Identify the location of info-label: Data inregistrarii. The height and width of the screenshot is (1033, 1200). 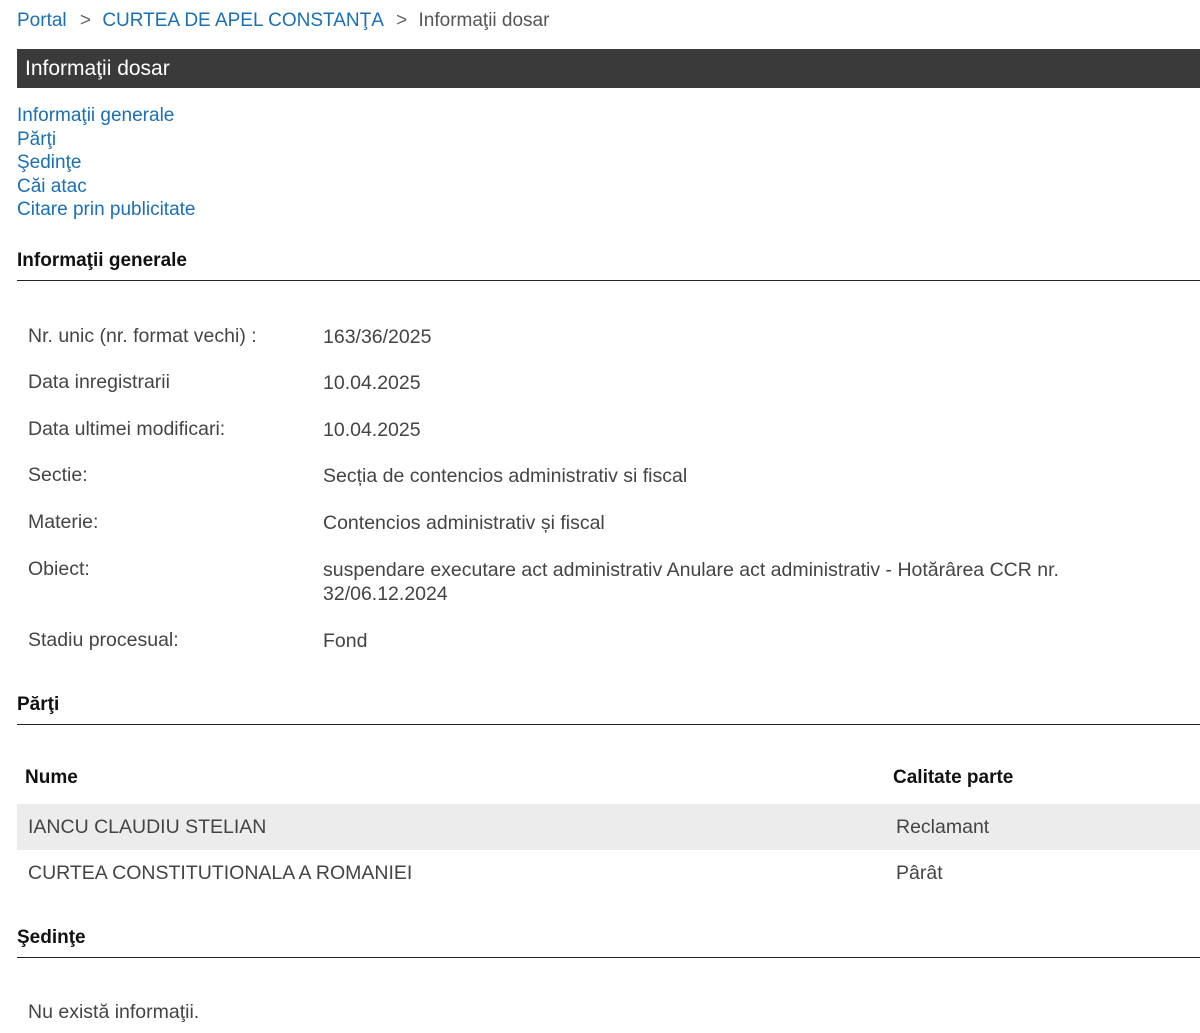
(99, 382).